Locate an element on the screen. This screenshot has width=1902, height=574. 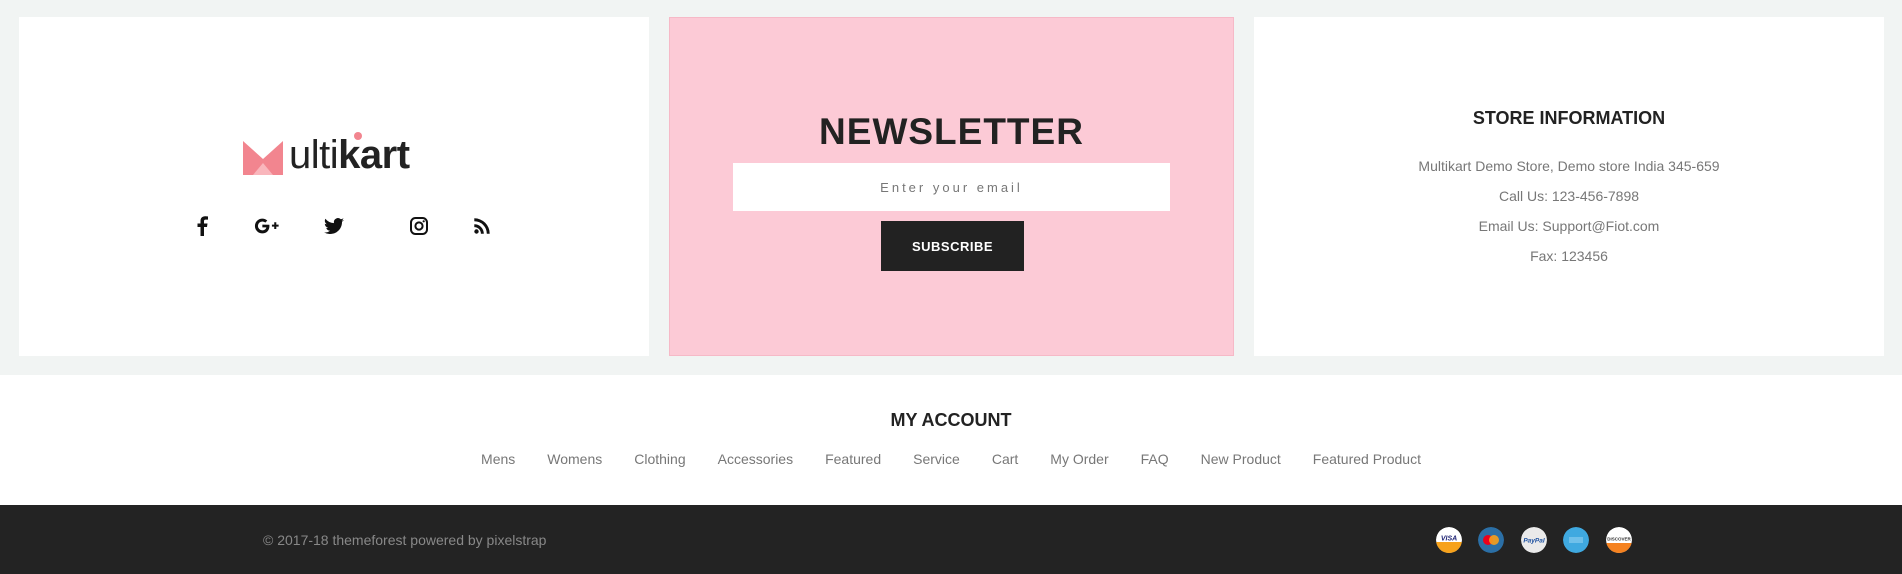
mastercard-icon is located at coordinates (1491, 540).